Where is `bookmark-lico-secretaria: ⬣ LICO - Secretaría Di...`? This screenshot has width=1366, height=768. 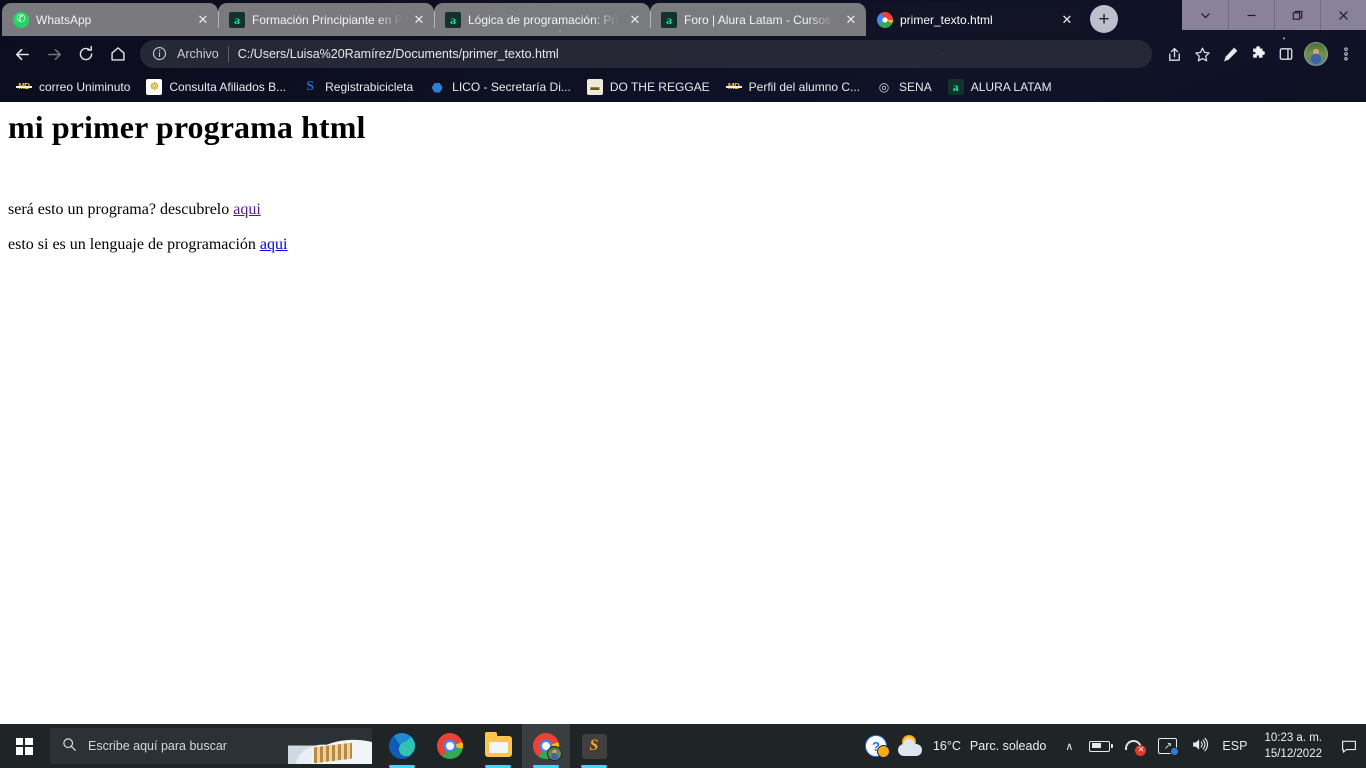 bookmark-lico-secretaria: ⬣ LICO - Secretaría Di... is located at coordinates (500, 87).